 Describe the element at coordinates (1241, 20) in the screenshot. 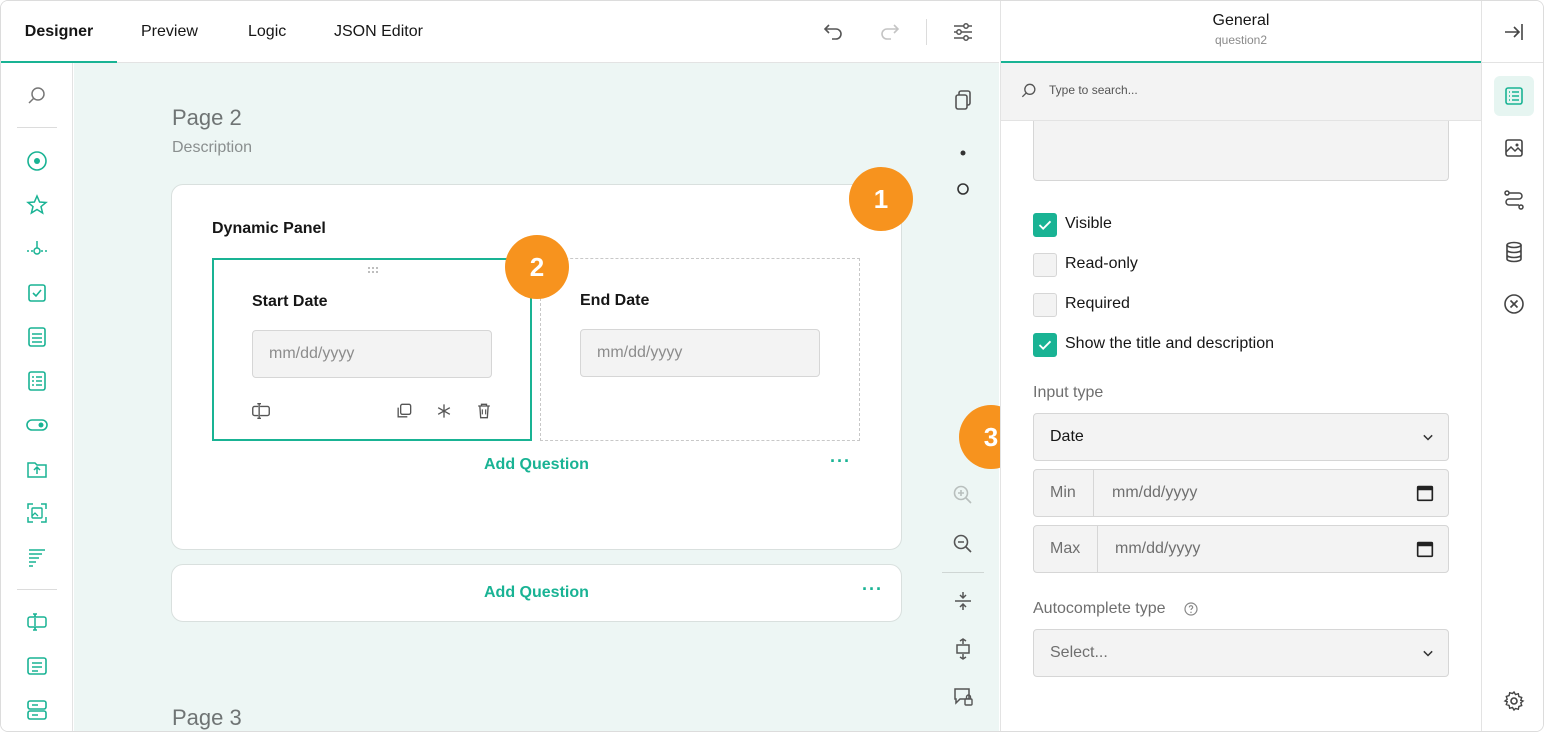

I see `property-category-title: General` at that location.